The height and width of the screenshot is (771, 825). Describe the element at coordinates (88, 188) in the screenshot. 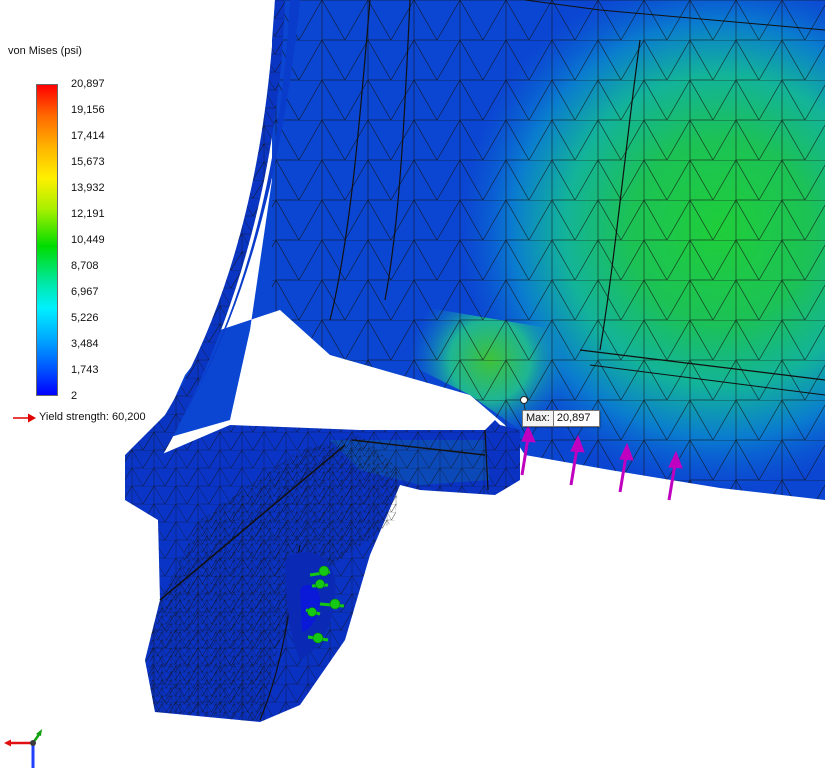

I see `legend-tick: 13,932` at that location.